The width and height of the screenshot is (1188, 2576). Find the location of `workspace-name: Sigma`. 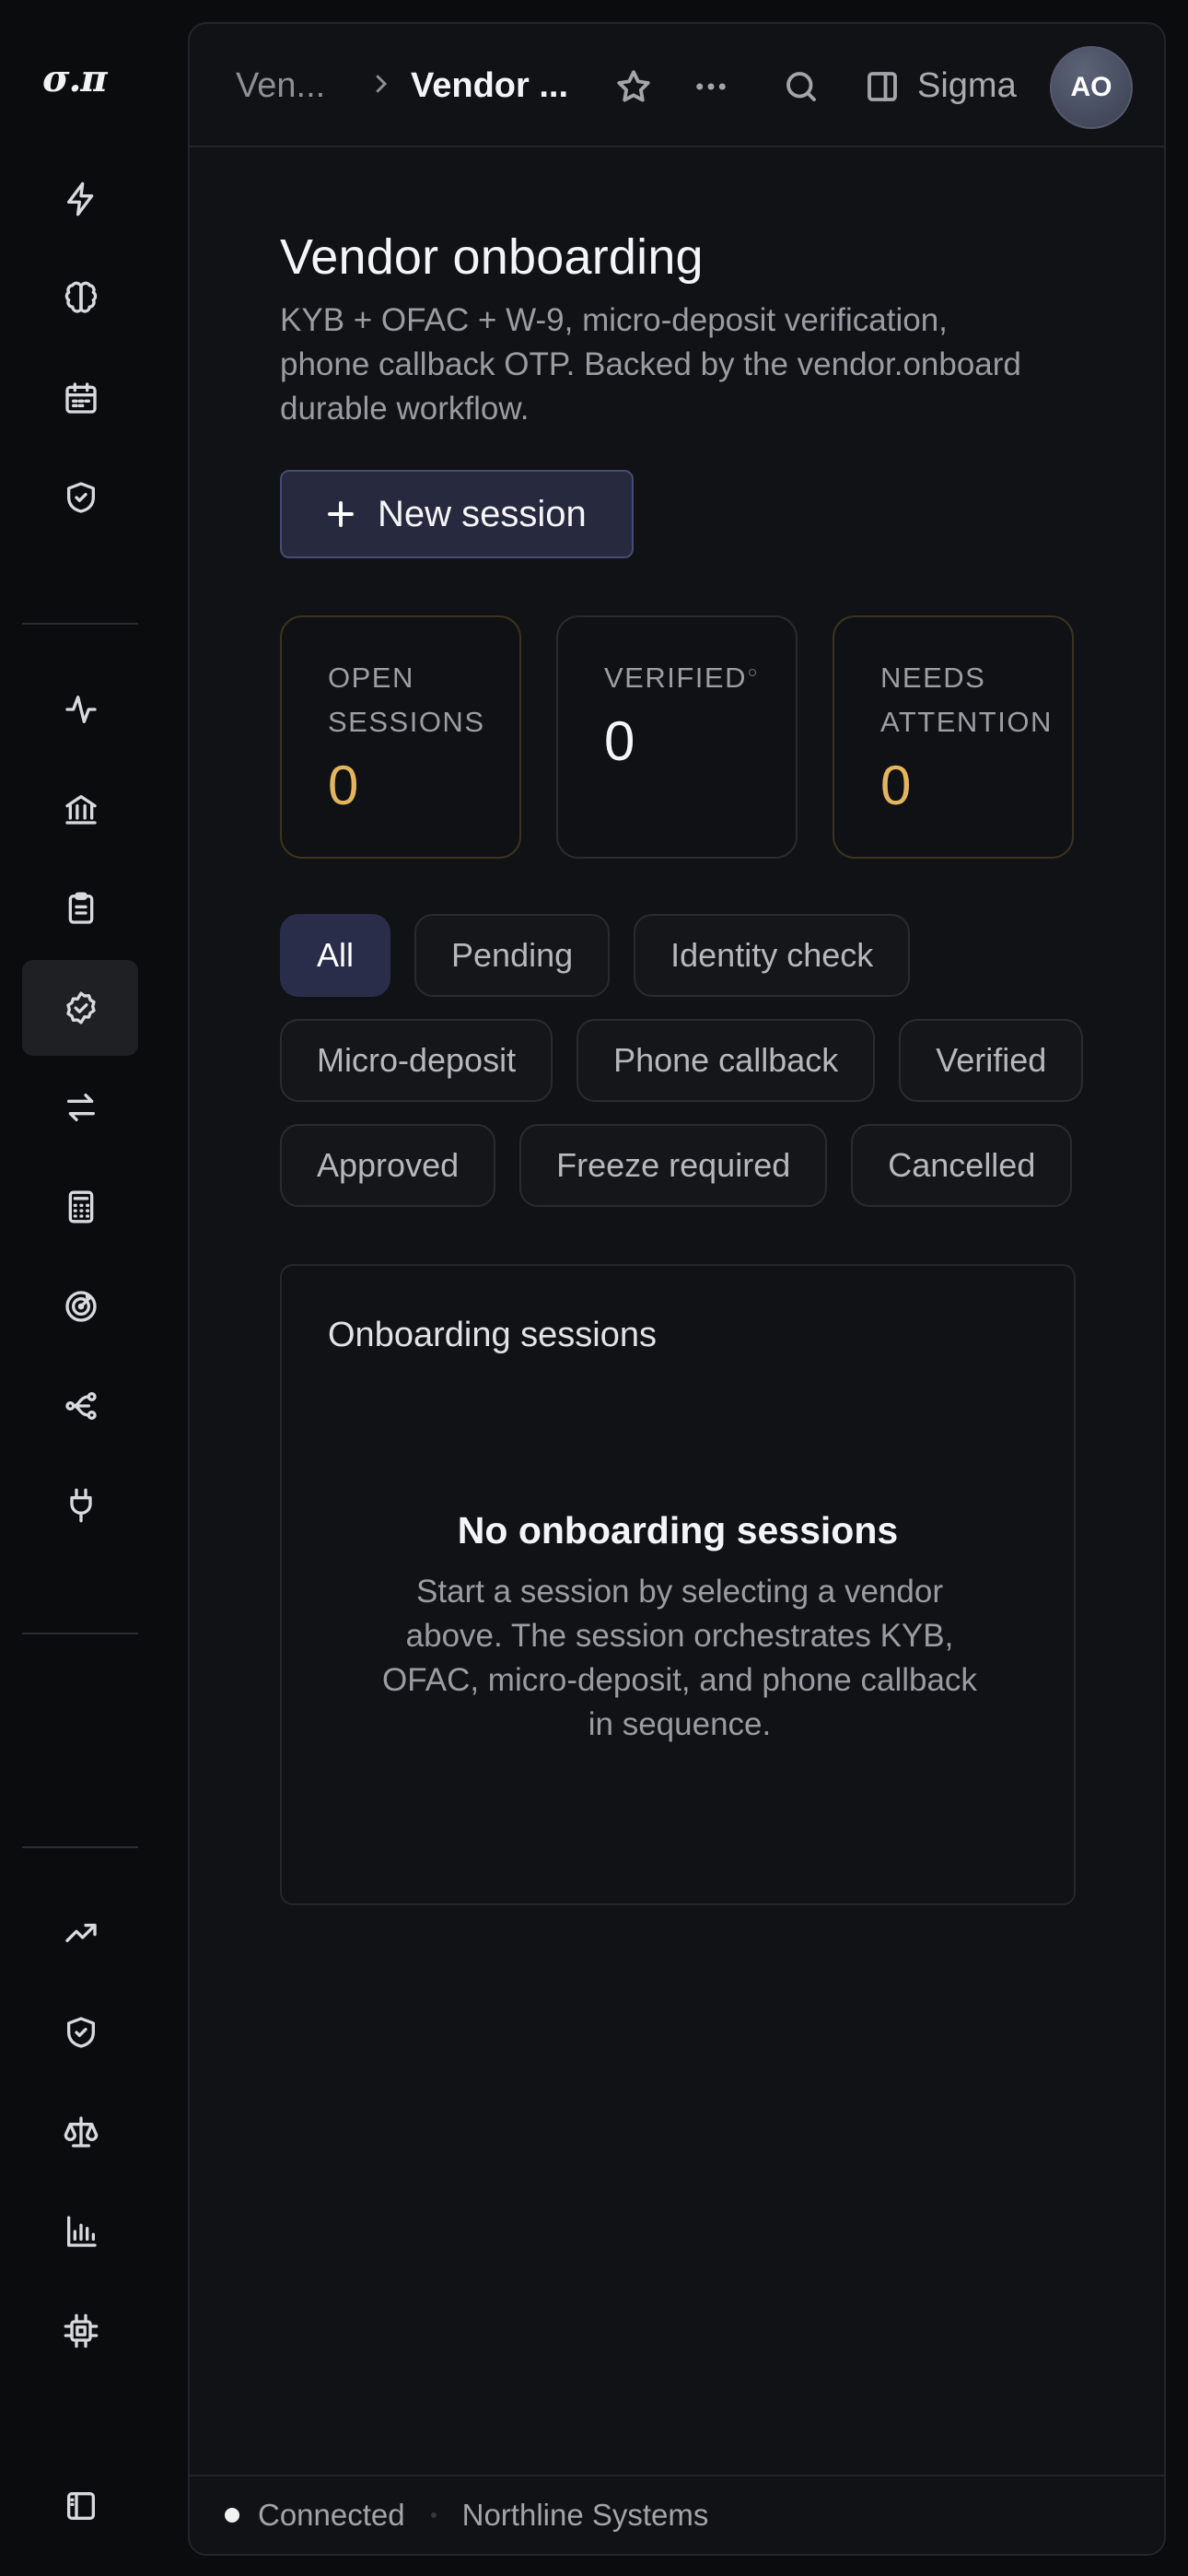

workspace-name: Sigma is located at coordinates (967, 86).